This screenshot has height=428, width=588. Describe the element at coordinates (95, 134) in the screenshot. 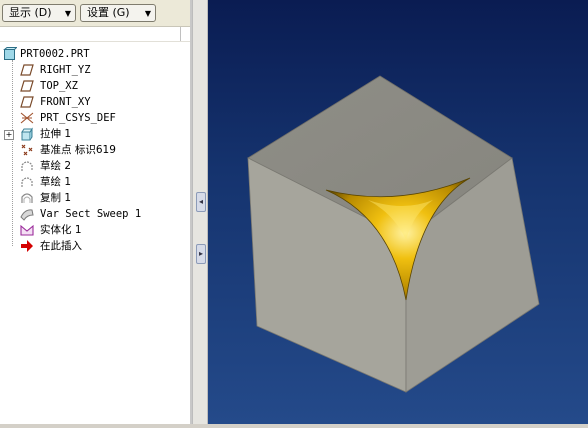

I see `tree-item-extrude: + 拉伸 1` at that location.